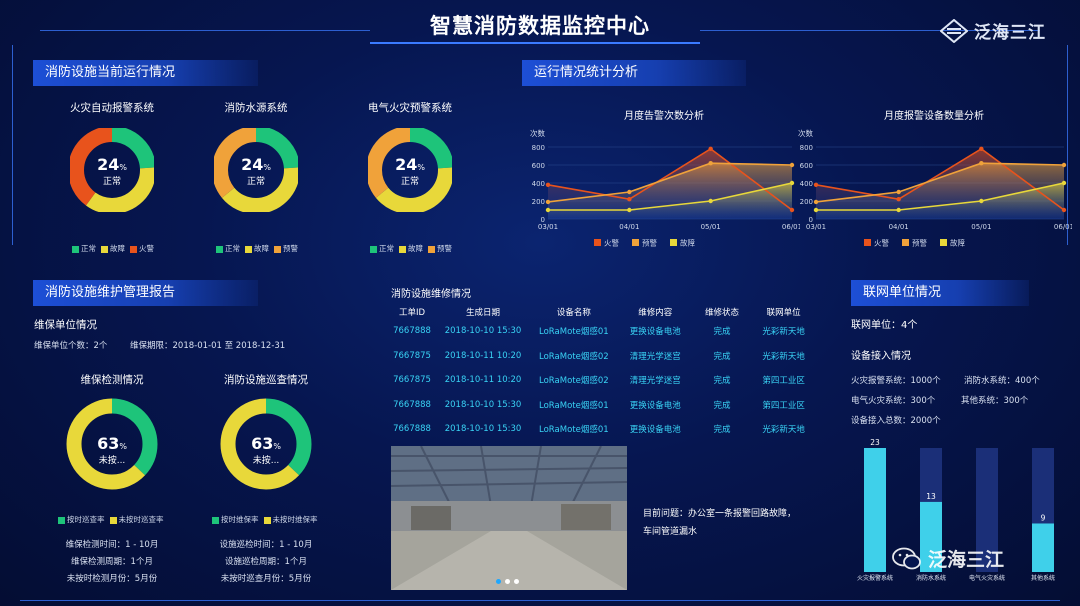 This screenshot has width=1080, height=606. What do you see at coordinates (574, 405) in the screenshot?
I see `table-cell: LoRaMote烟感01` at bounding box center [574, 405].